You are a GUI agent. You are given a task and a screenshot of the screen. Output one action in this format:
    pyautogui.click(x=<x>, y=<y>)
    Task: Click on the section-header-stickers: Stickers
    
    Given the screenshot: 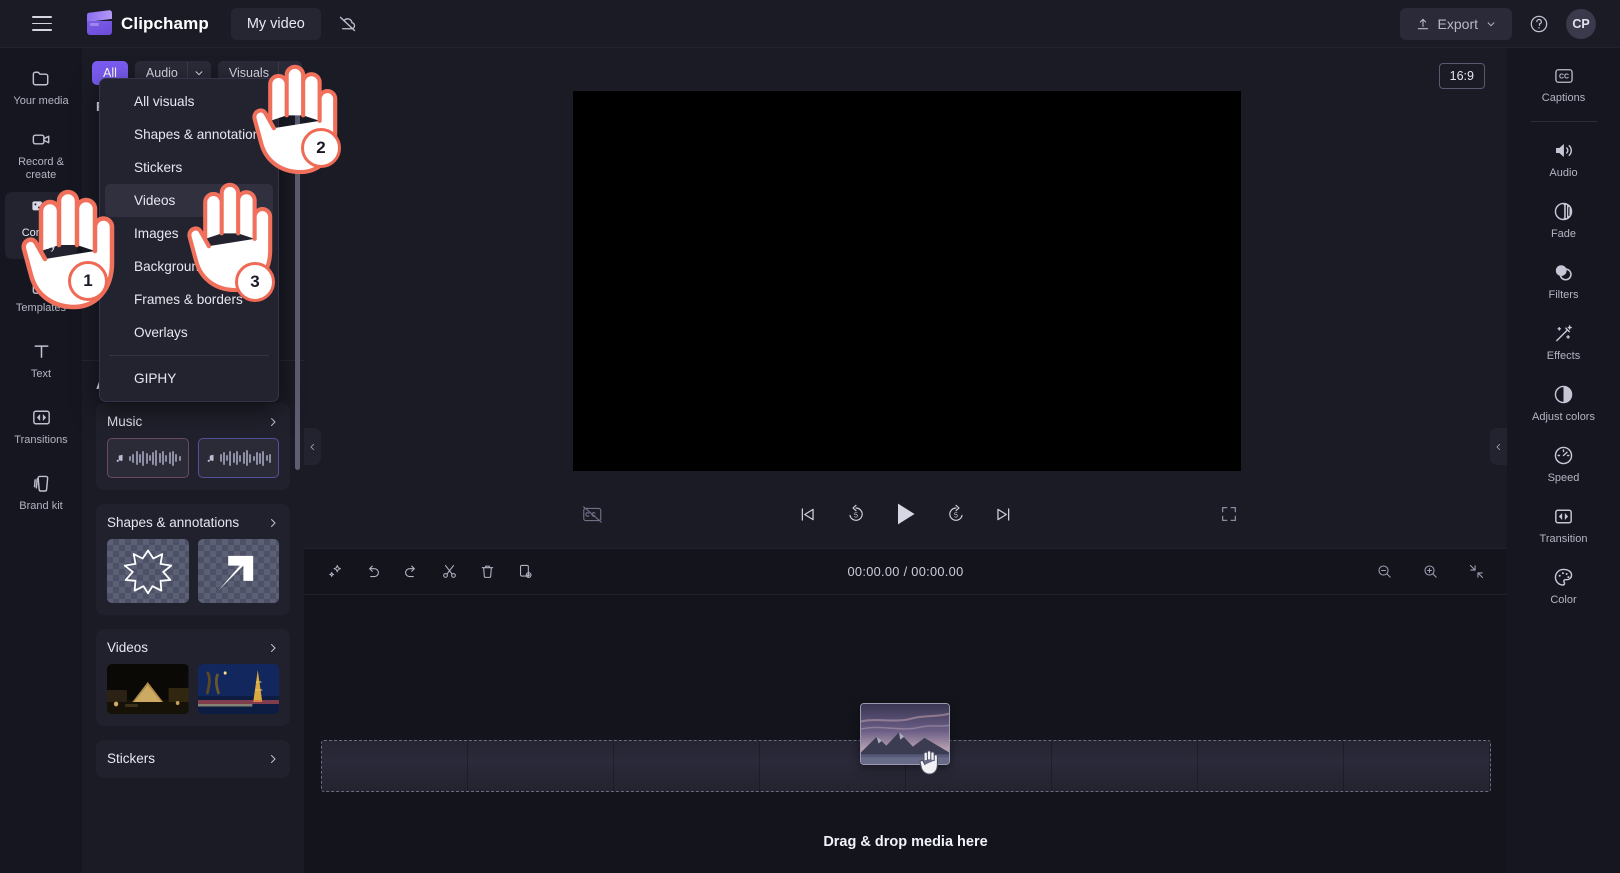 What is the action you would take?
    pyautogui.click(x=193, y=758)
    